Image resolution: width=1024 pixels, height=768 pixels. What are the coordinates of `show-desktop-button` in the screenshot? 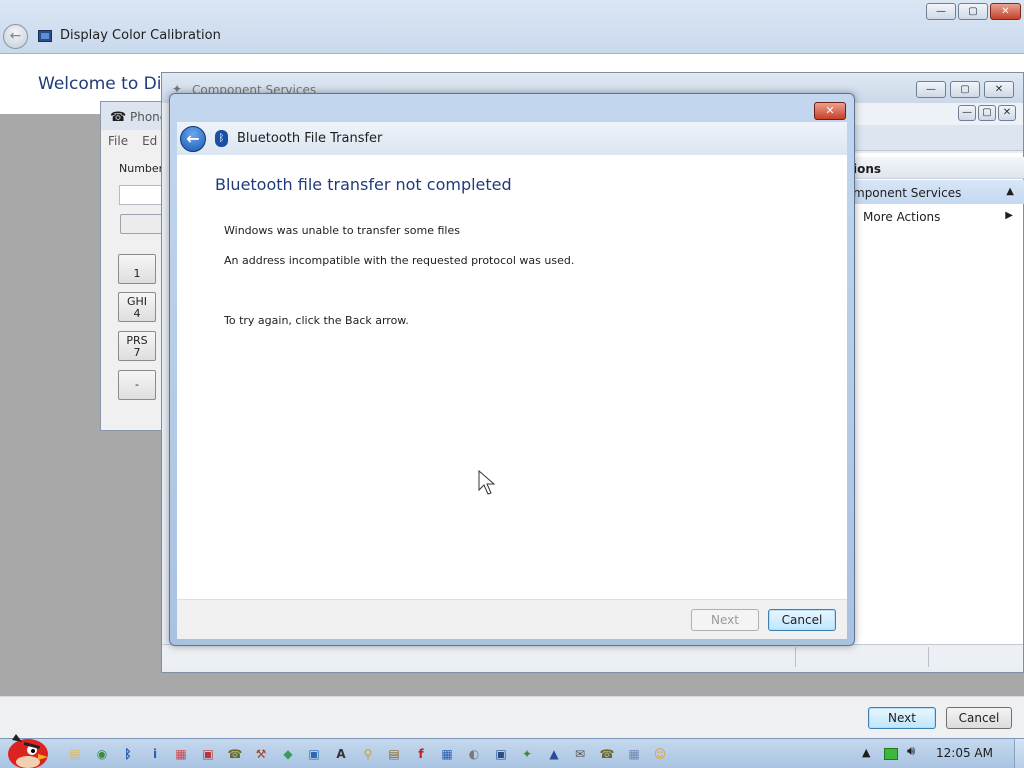 It's located at (1019, 753).